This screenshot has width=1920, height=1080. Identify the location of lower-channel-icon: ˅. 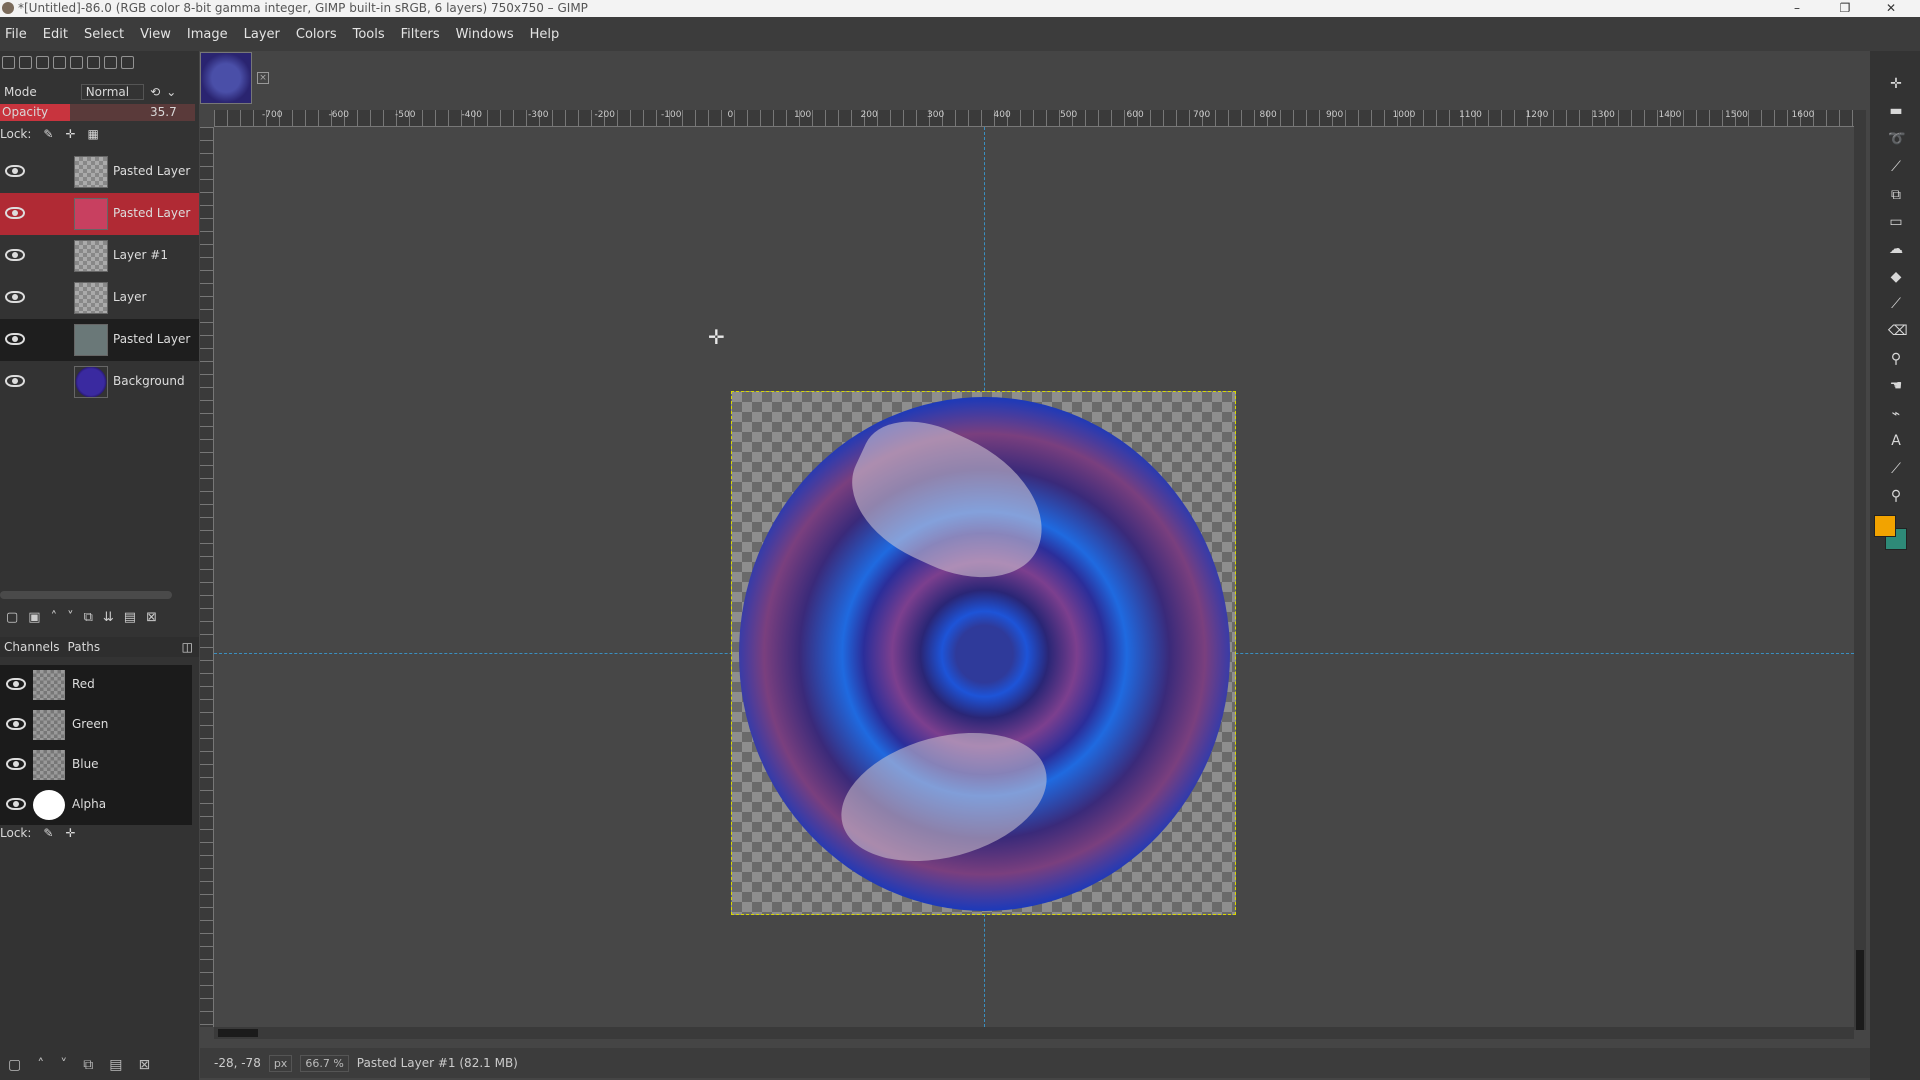
(63, 1065).